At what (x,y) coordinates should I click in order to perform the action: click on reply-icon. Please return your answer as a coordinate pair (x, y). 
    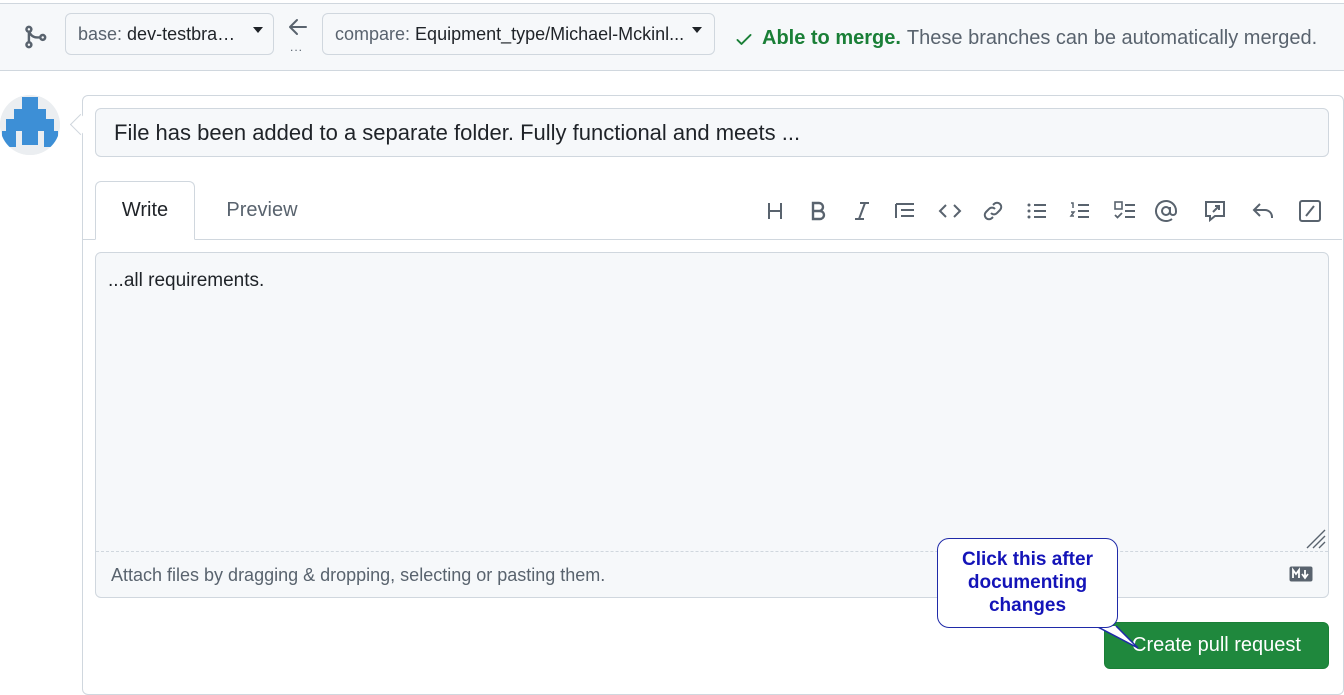
    Looking at the image, I should click on (1263, 211).